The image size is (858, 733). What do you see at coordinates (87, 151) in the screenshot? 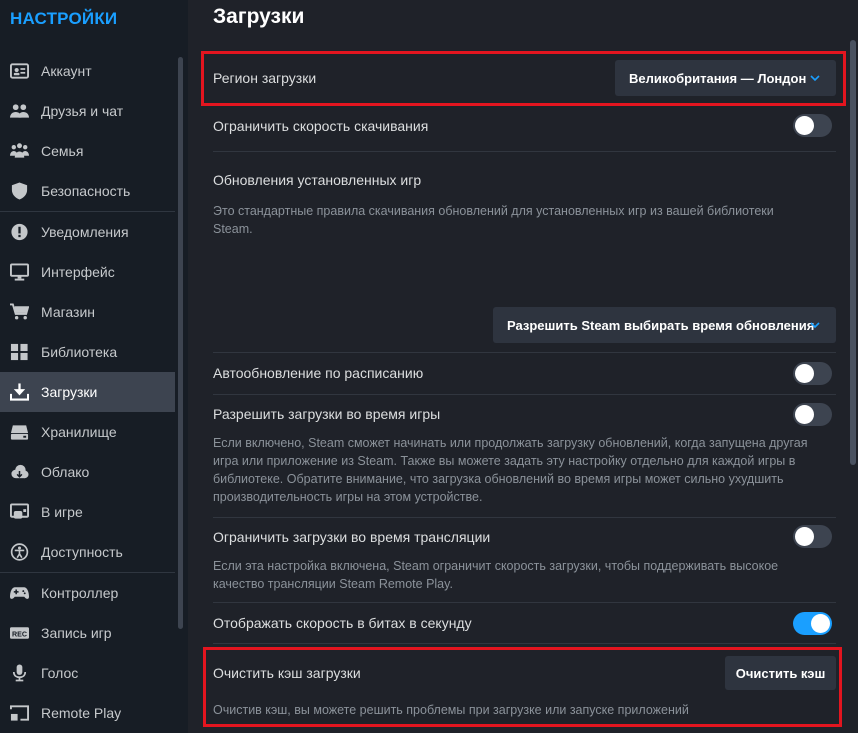
I see `sidebar-item-family: Семья` at bounding box center [87, 151].